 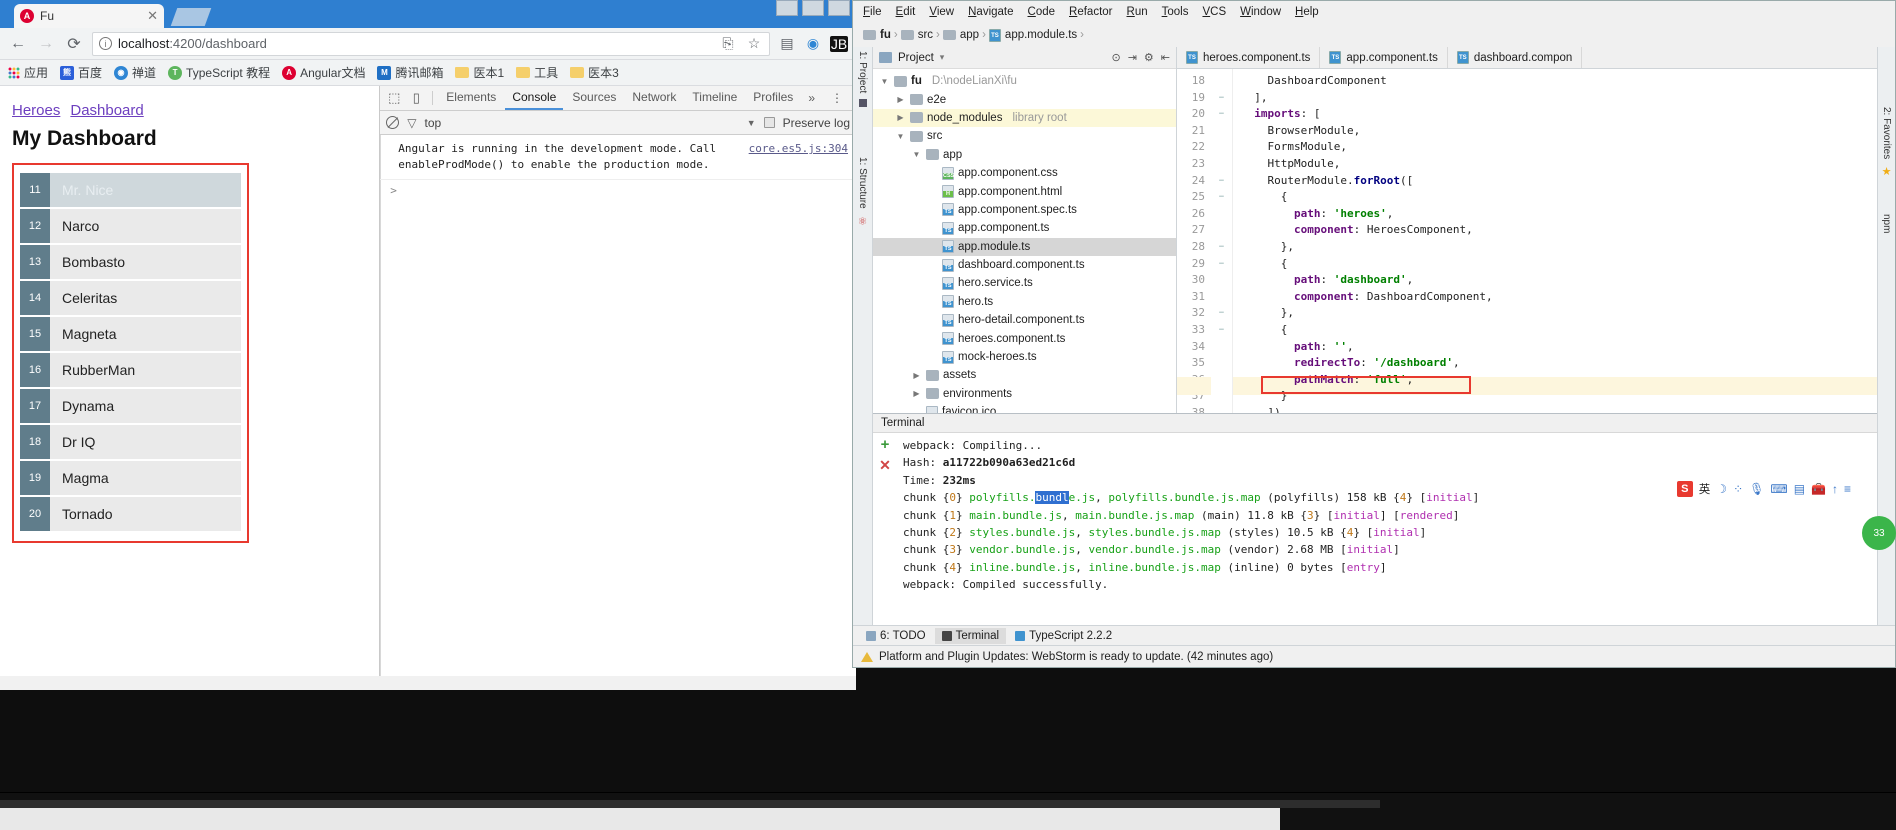 What do you see at coordinates (1024, 173) in the screenshot?
I see `tree-node: app.component.css` at bounding box center [1024, 173].